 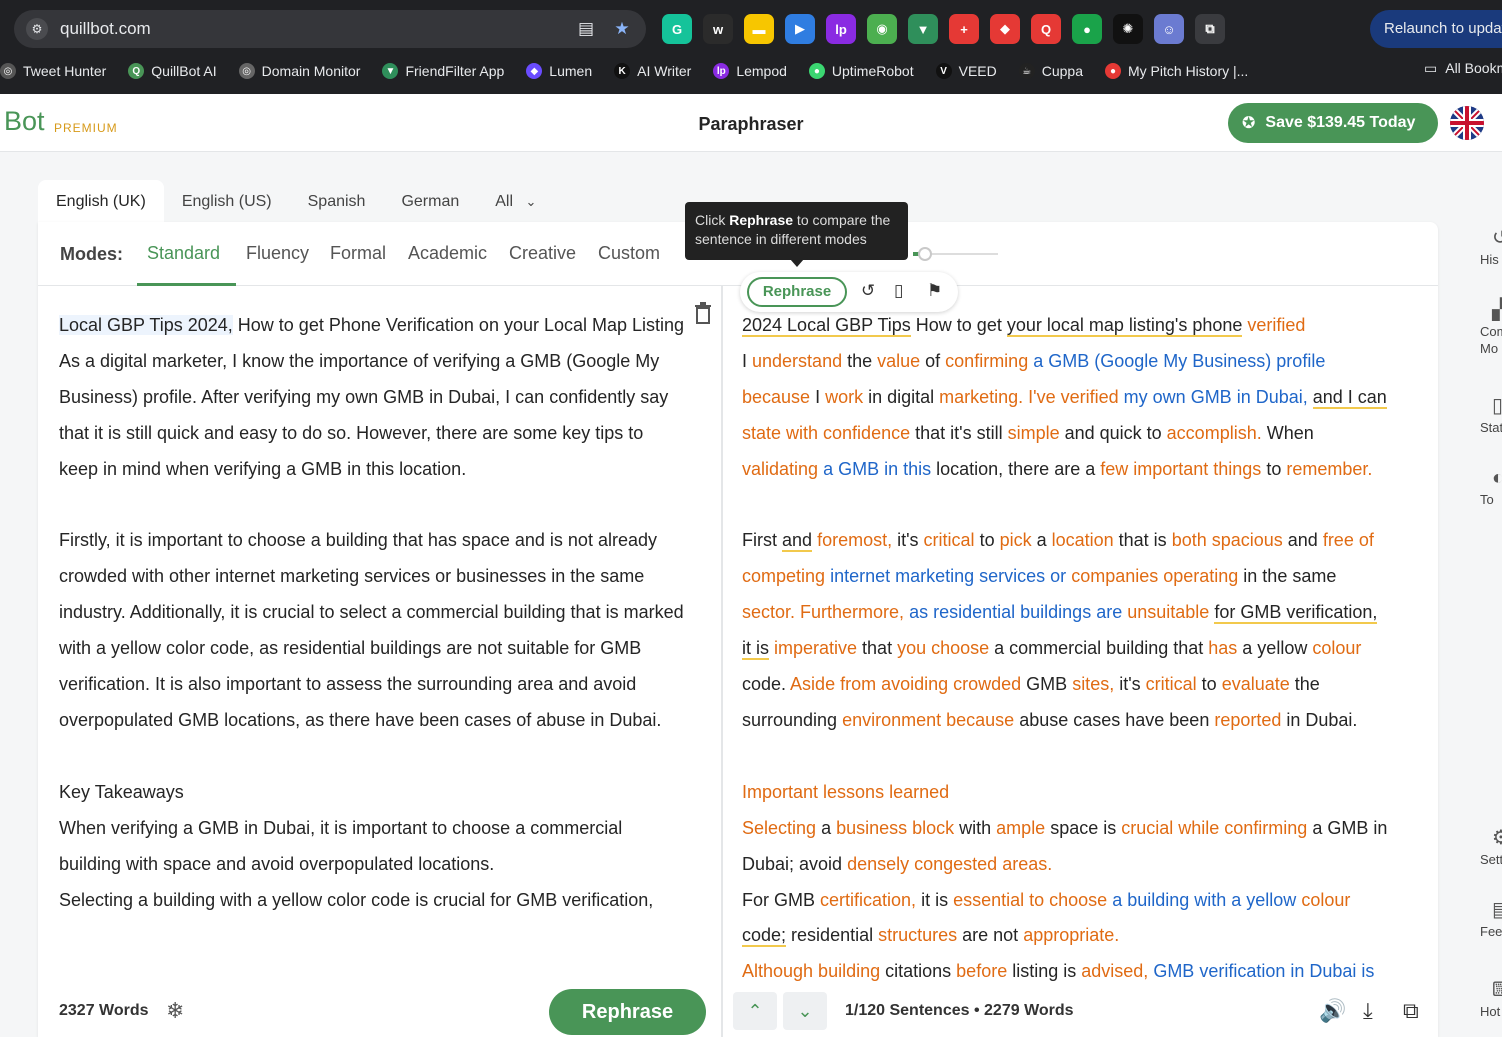 I want to click on tab-spanish: Spanish, so click(x=337, y=202).